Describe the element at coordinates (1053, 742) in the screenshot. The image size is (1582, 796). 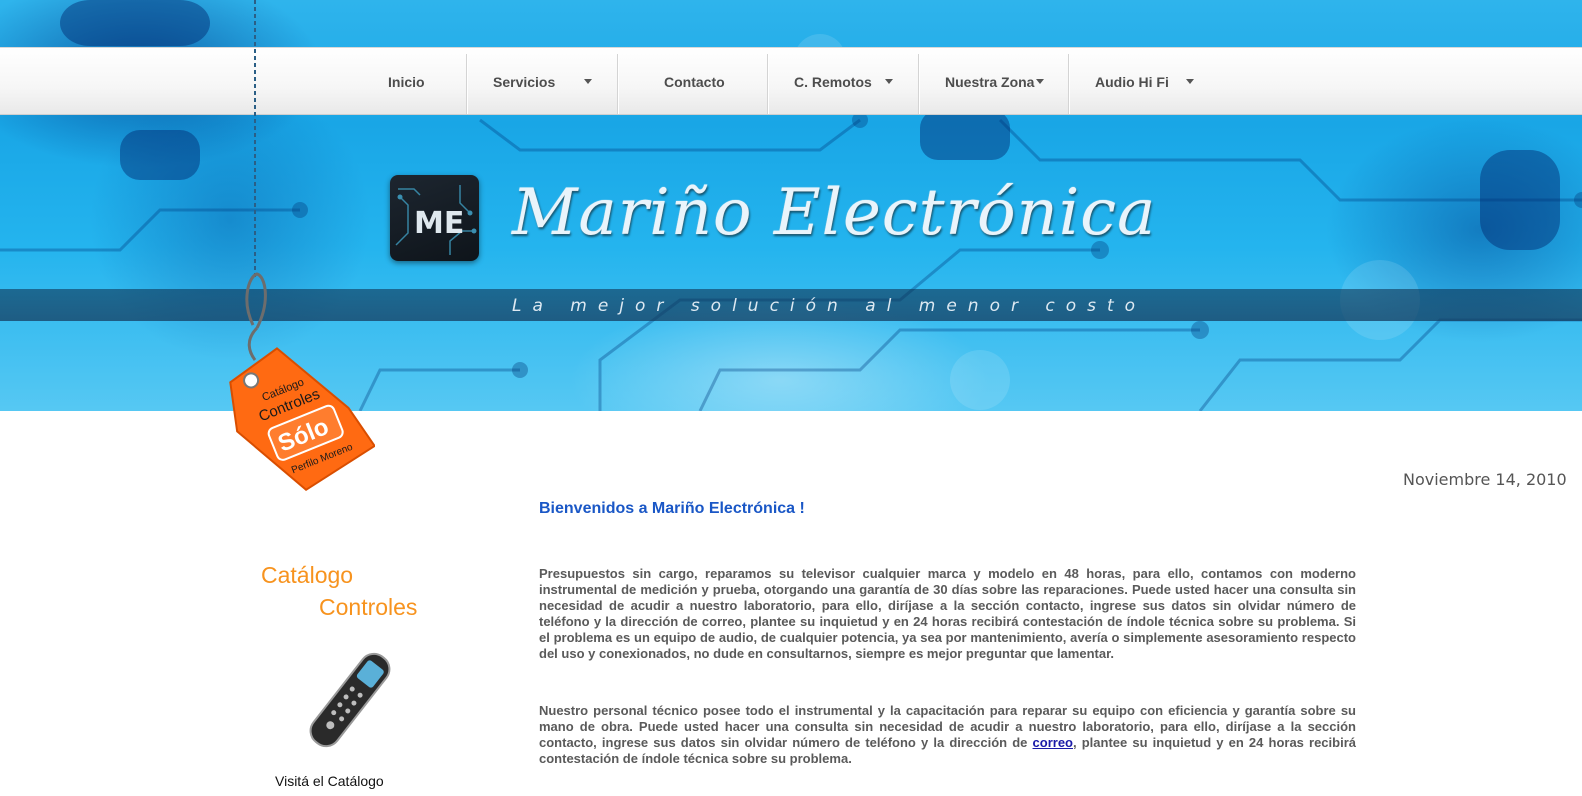
I see `email-link: correo` at that location.